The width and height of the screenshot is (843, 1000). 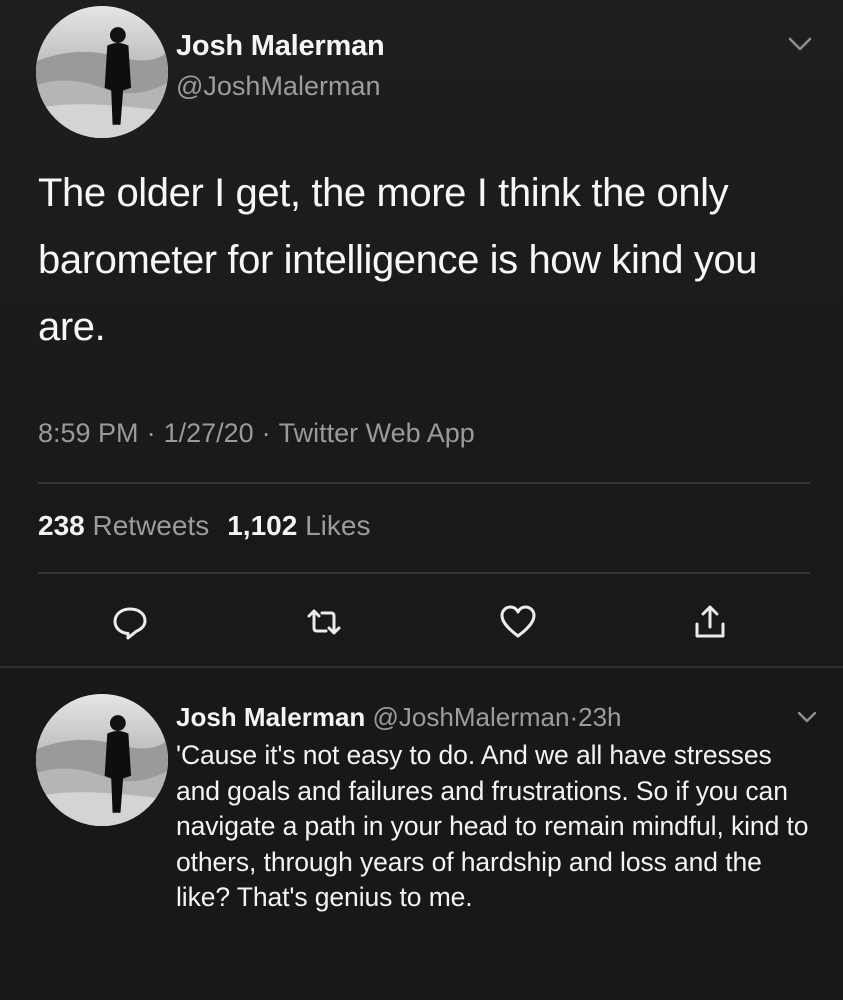 I want to click on reply-icon, so click(x=130, y=623).